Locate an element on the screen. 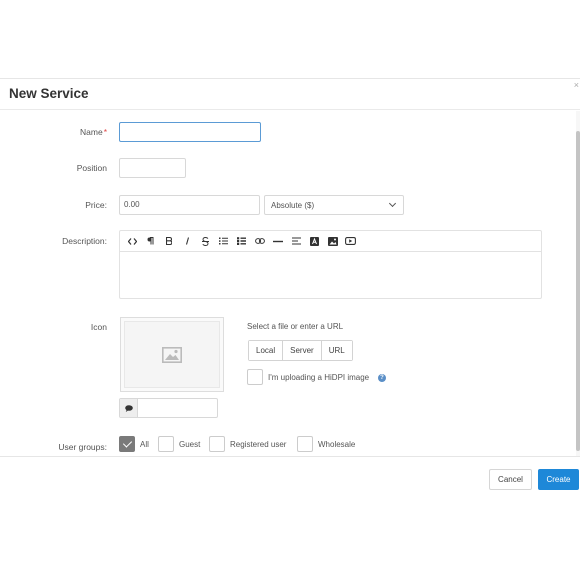 The image size is (580, 580). unordered-list-icon is located at coordinates (223, 241).